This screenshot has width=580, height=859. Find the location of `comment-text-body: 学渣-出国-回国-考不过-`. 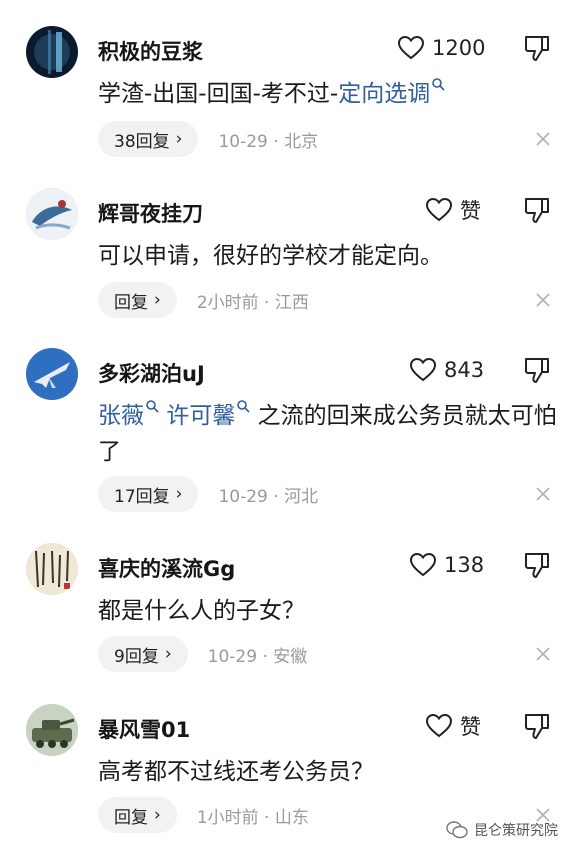

comment-text-body: 学渣-出国-回国-考不过- is located at coordinates (218, 94).